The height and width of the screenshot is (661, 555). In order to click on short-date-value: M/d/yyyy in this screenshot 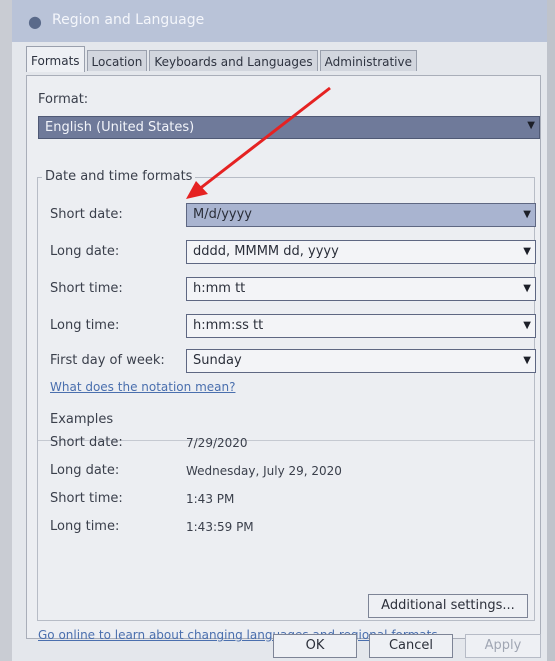, I will do `click(223, 214)`.